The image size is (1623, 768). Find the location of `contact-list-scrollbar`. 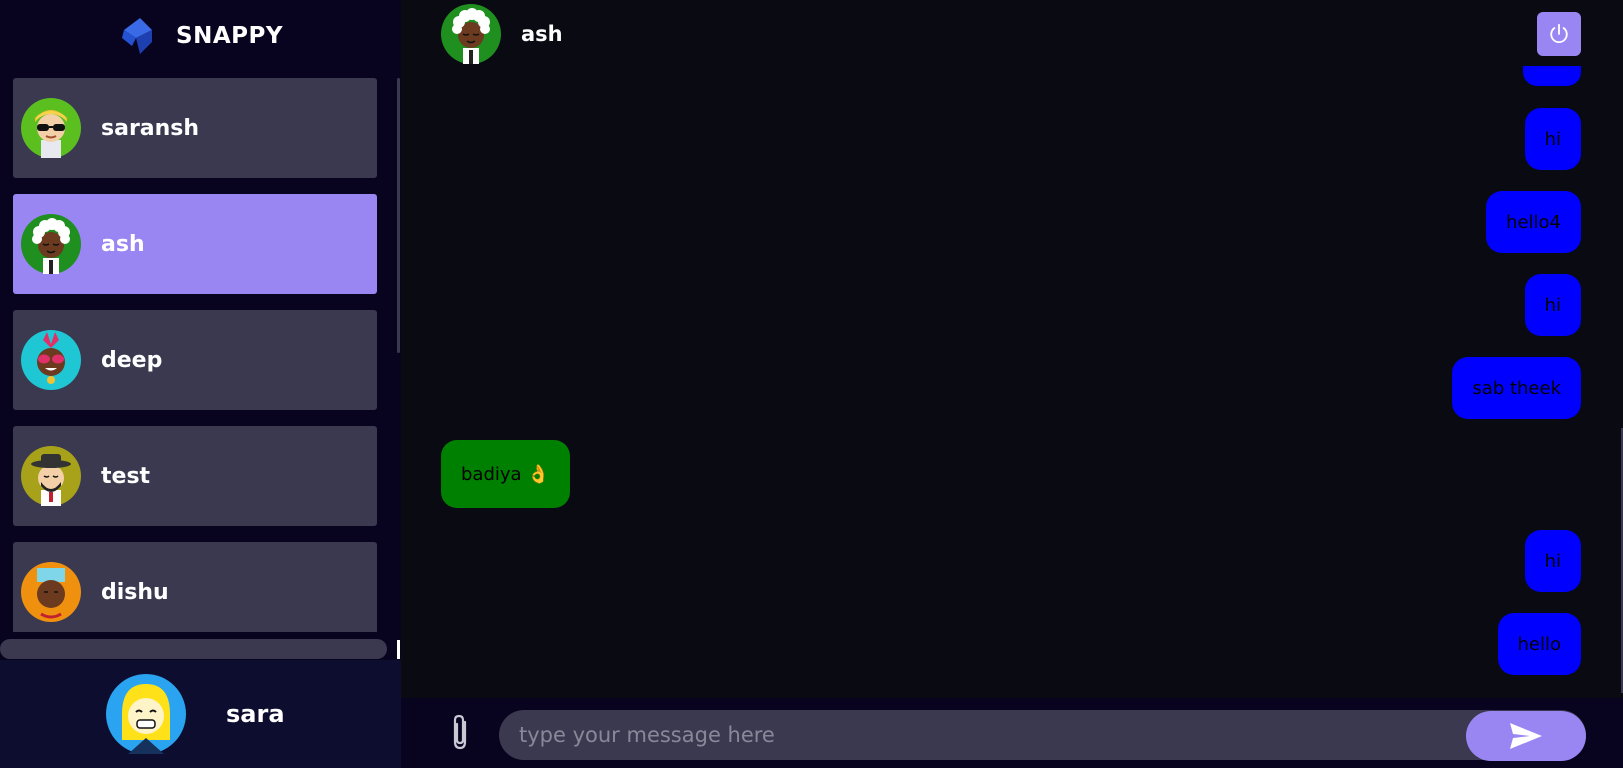

contact-list-scrollbar is located at coordinates (398, 215).